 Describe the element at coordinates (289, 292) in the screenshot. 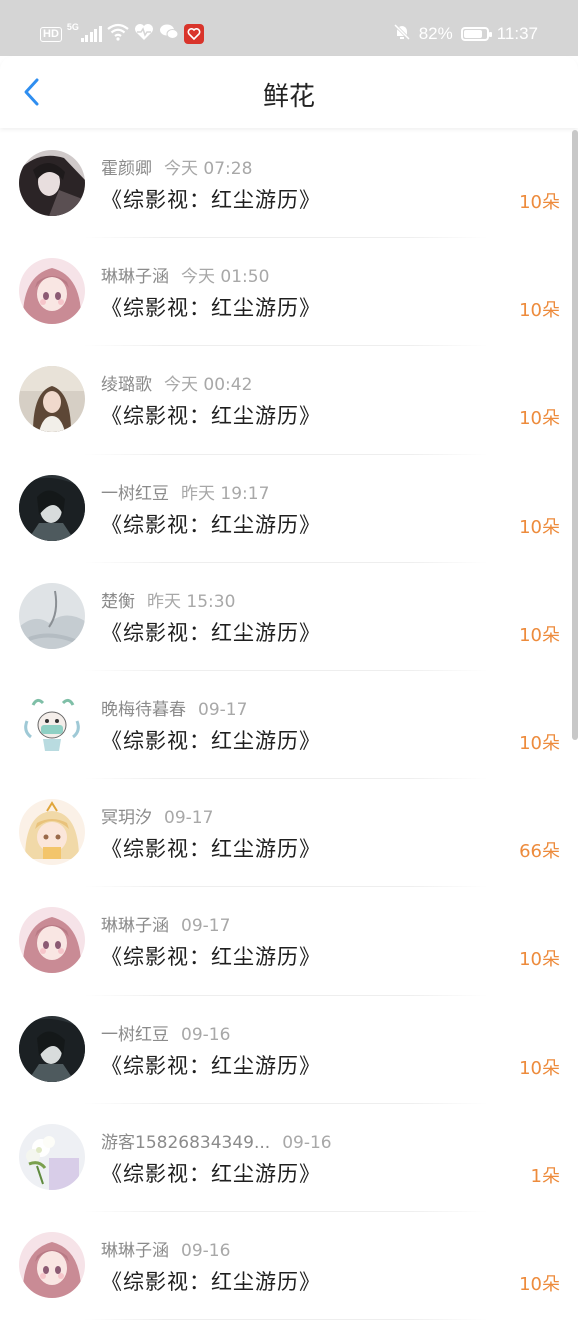

I see `list-item: 琳琳子涵 今天 01:50 《综影视：红尘游历》 10朵` at that location.